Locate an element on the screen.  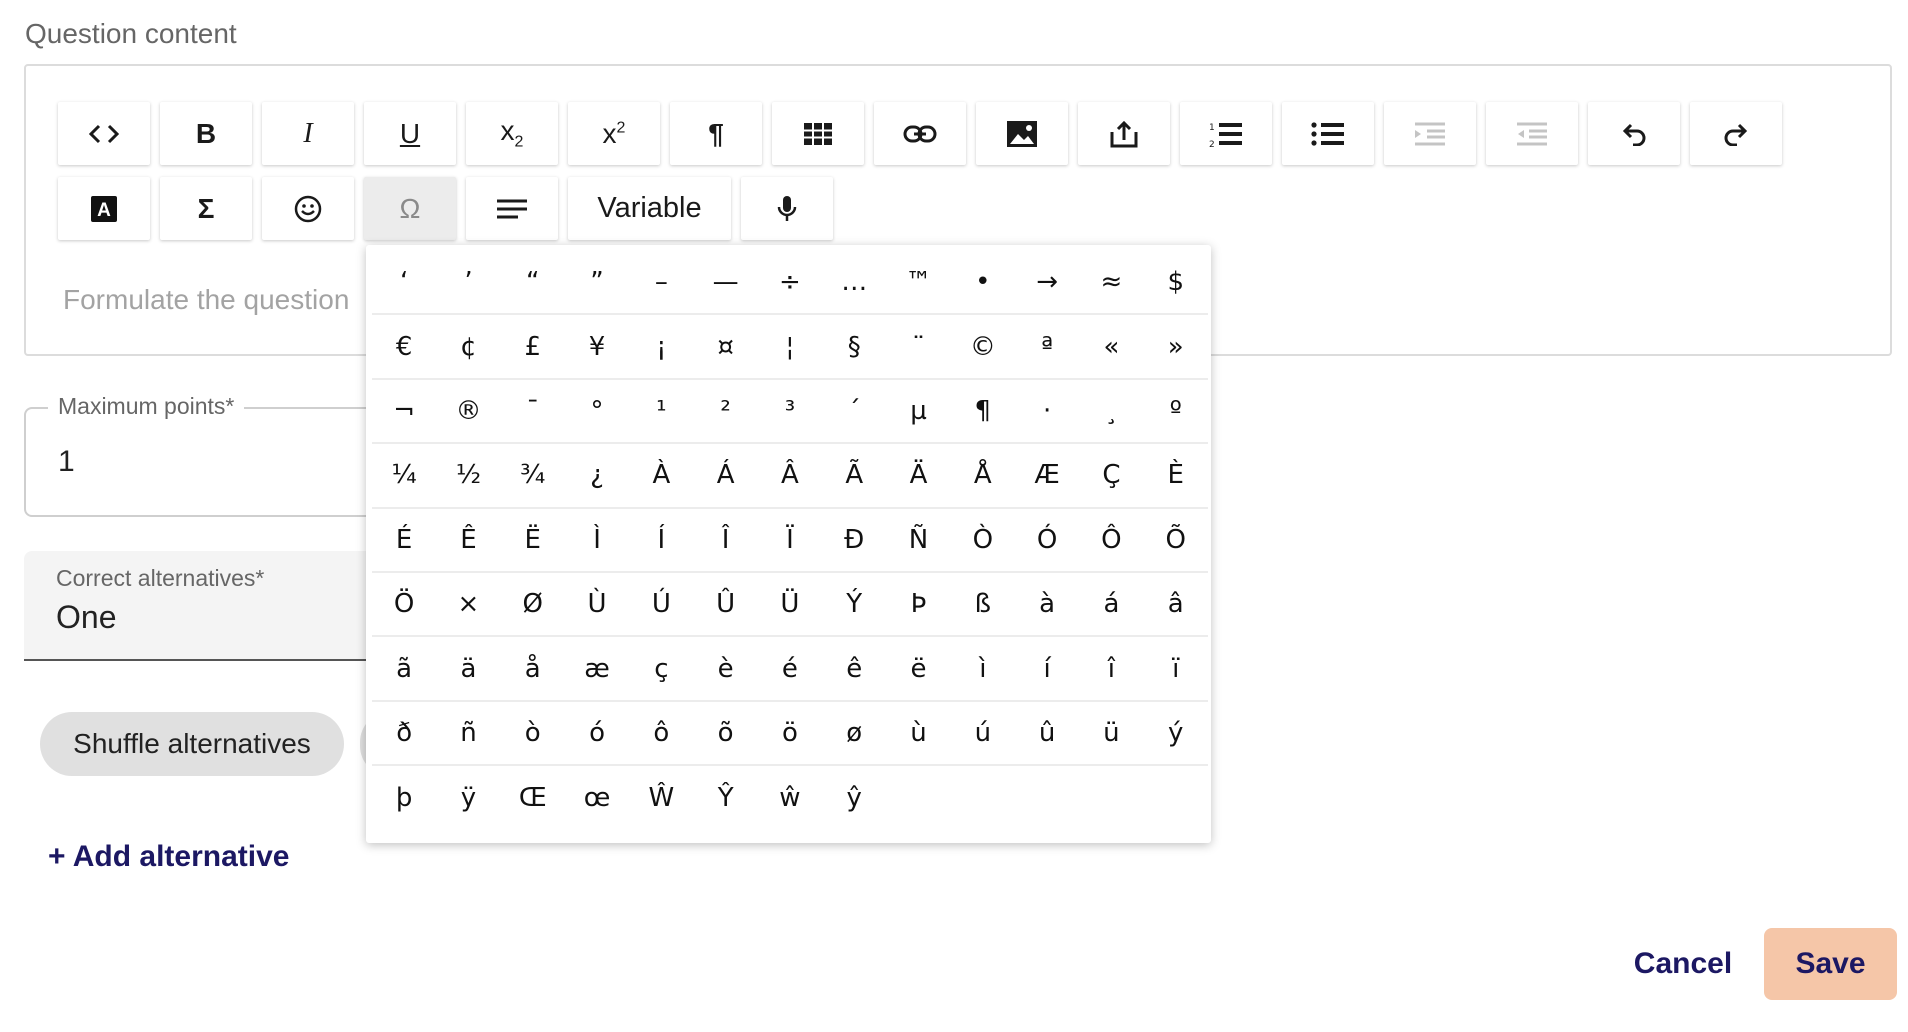
special-character: · is located at coordinates (1047, 412).